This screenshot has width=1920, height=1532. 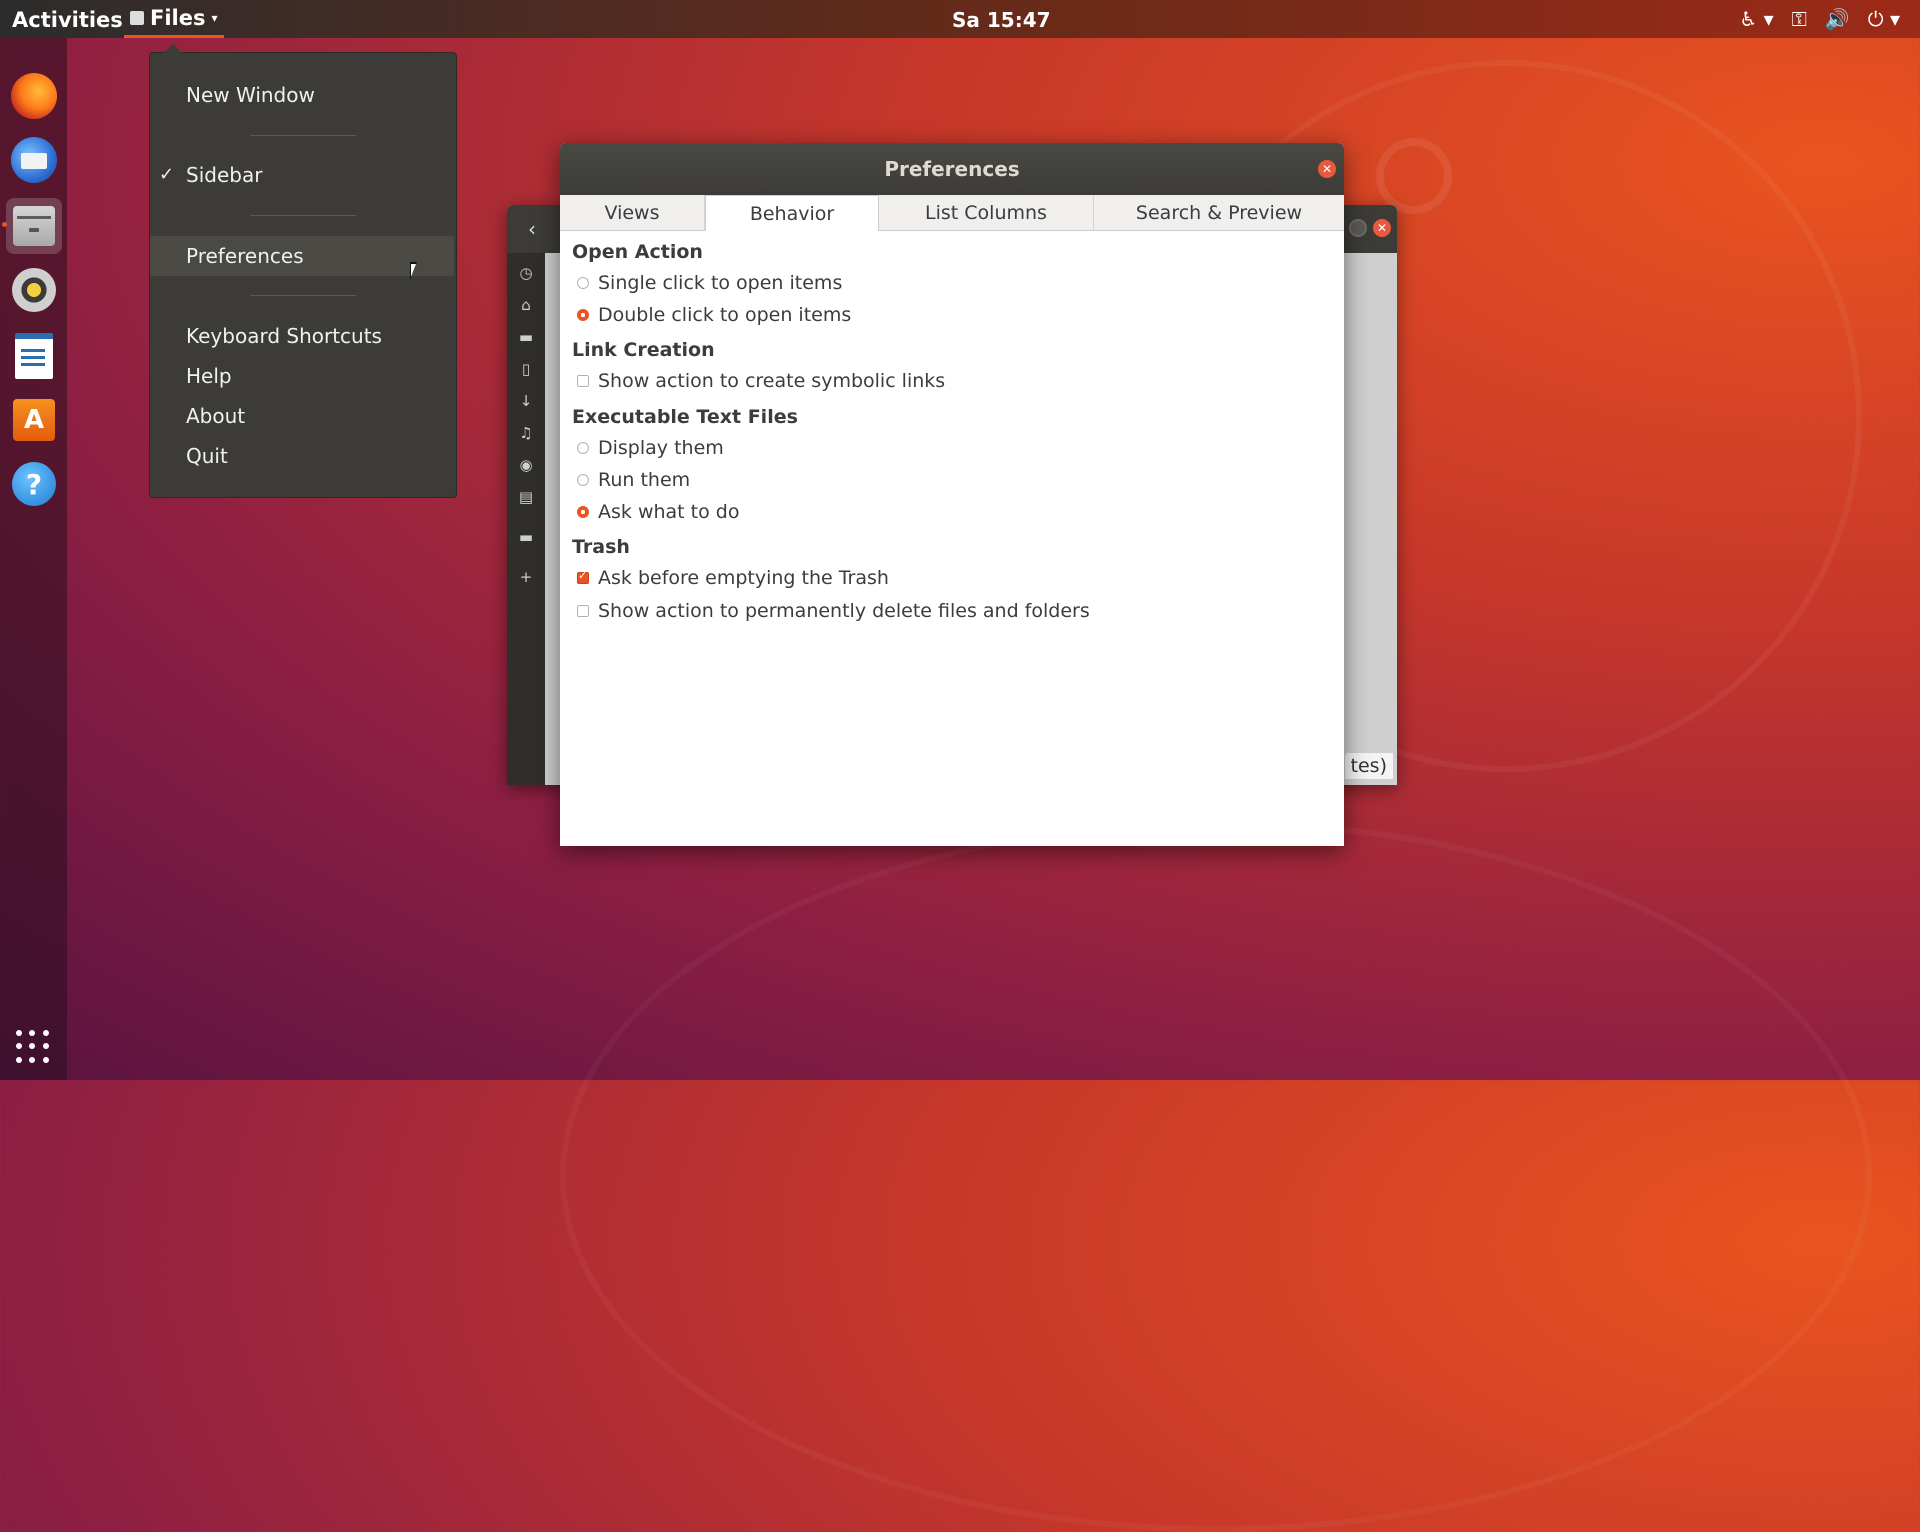 I want to click on option-ask-before-emptying: Ask before emptying the Trash, so click(x=733, y=578).